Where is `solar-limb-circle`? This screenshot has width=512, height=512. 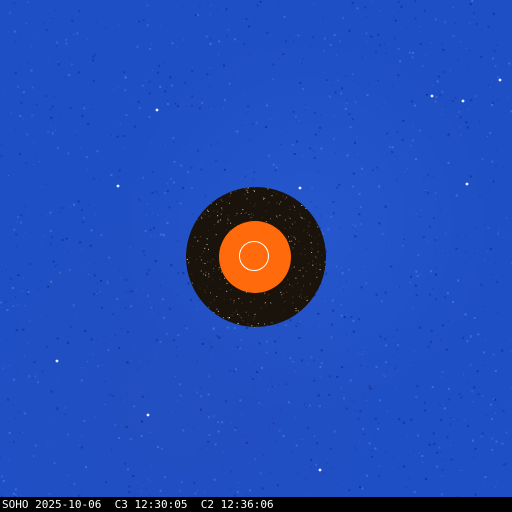
solar-limb-circle is located at coordinates (254, 256).